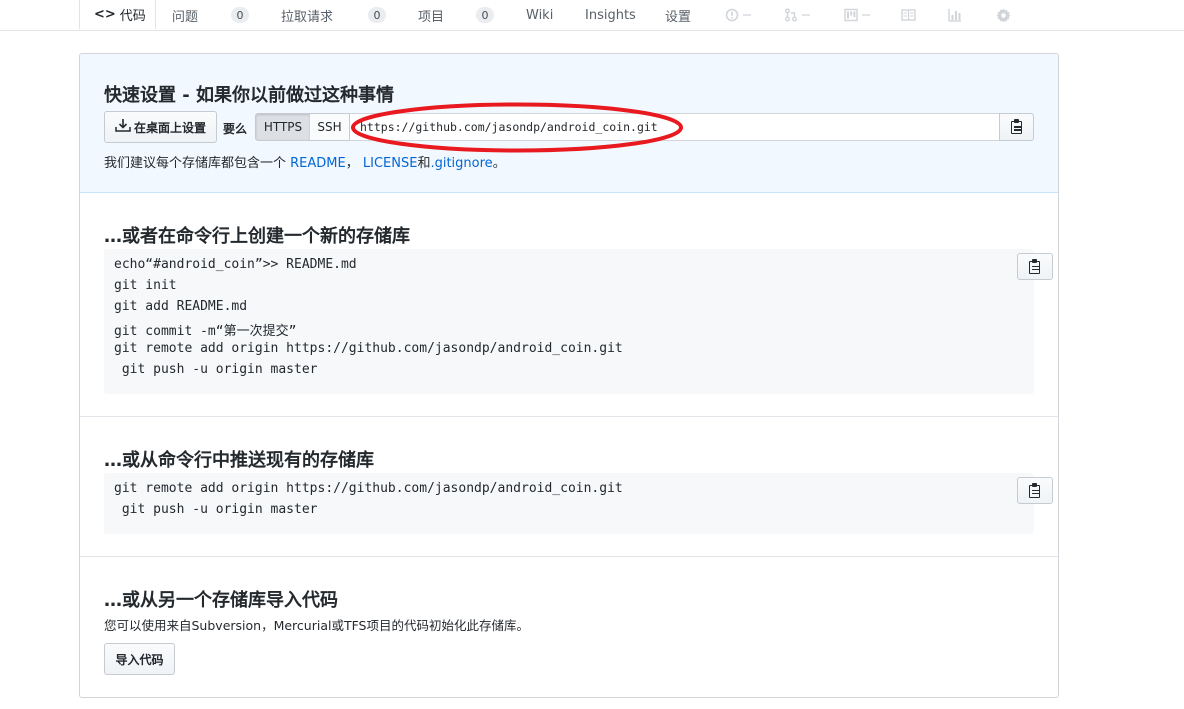 The image size is (1184, 709). What do you see at coordinates (732, 15) in the screenshot?
I see `issue-opened-icon` at bounding box center [732, 15].